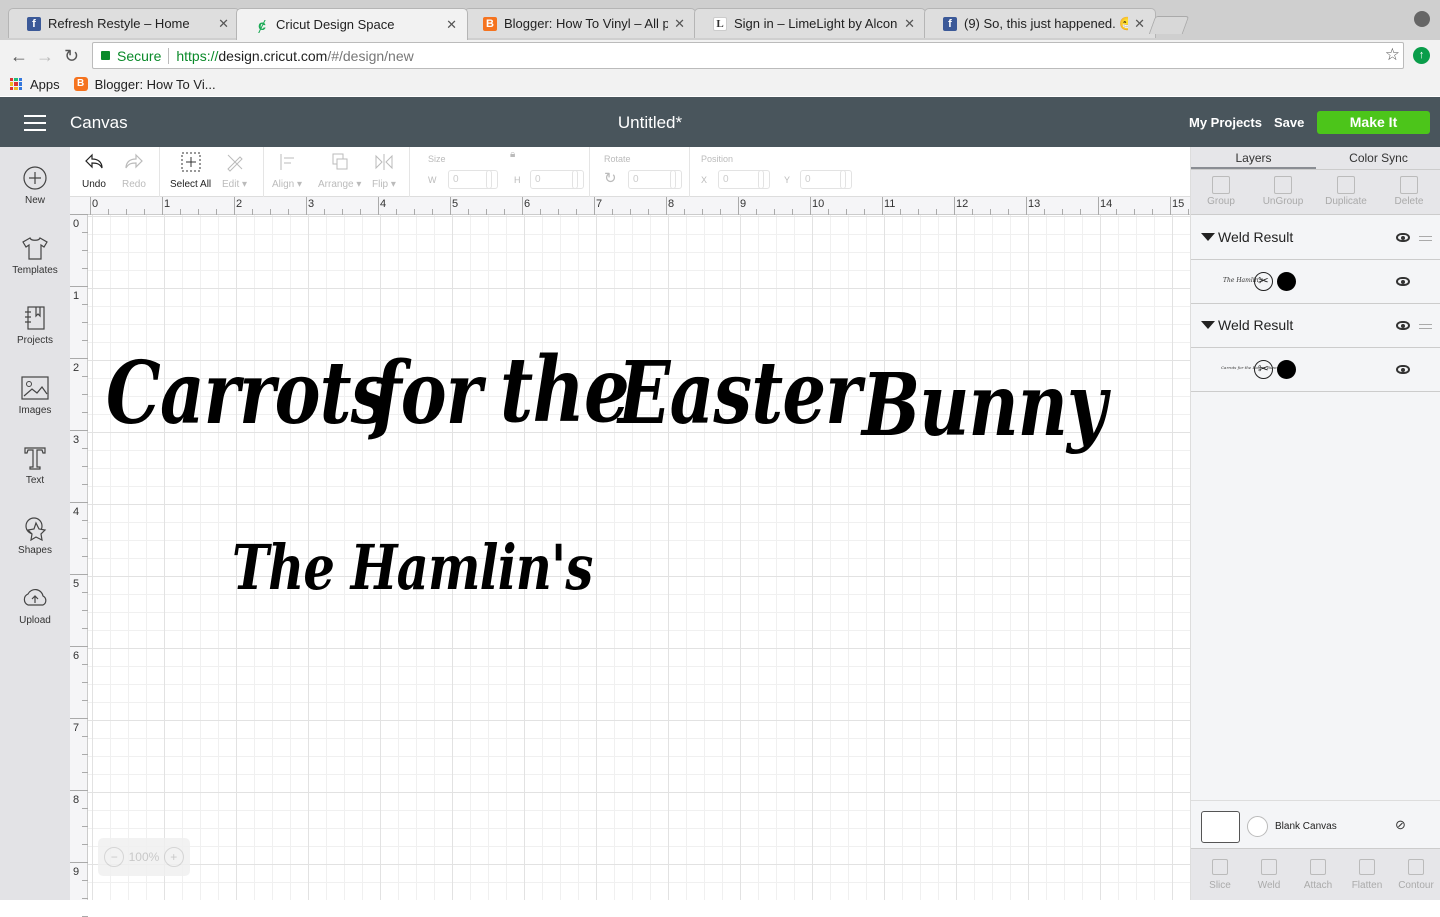  What do you see at coordinates (35, 255) in the screenshot?
I see `sidebar-item-templates: Templates` at bounding box center [35, 255].